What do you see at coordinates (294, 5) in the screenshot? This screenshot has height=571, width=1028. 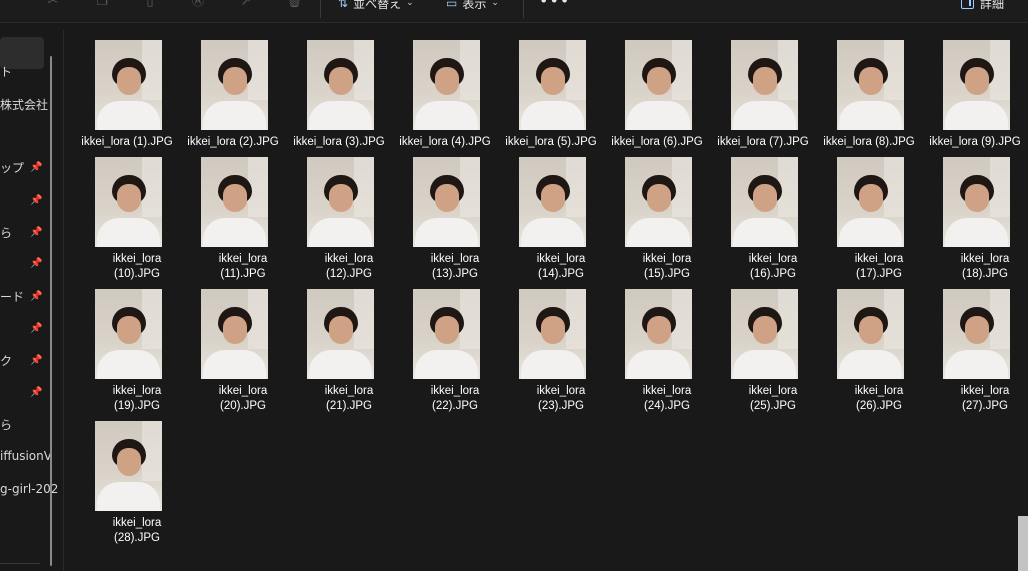 I see `delete-icon: 🗑` at bounding box center [294, 5].